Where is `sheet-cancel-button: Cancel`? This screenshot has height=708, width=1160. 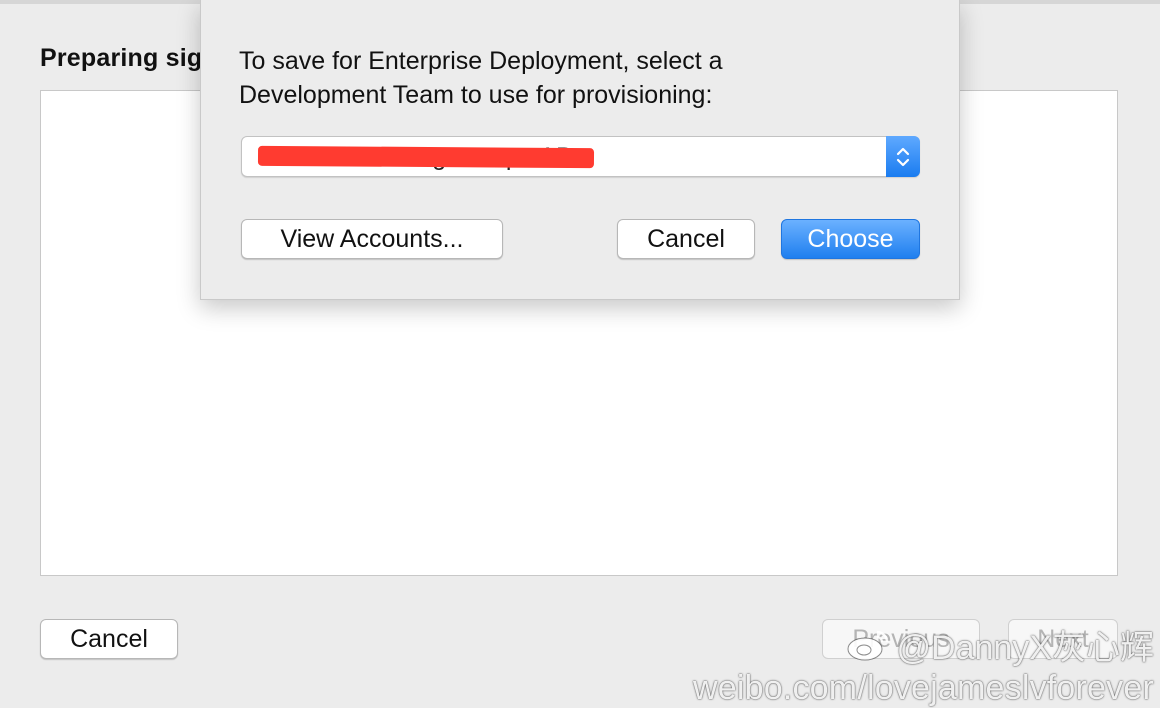 sheet-cancel-button: Cancel is located at coordinates (686, 239).